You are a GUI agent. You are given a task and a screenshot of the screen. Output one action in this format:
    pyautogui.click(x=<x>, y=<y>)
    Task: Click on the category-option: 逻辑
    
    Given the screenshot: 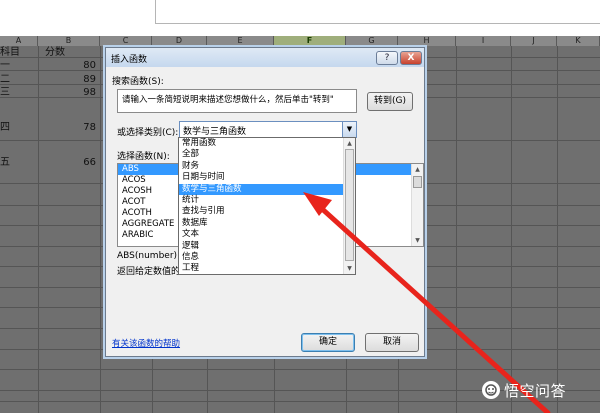 What is the action you would take?
    pyautogui.click(x=267, y=246)
    